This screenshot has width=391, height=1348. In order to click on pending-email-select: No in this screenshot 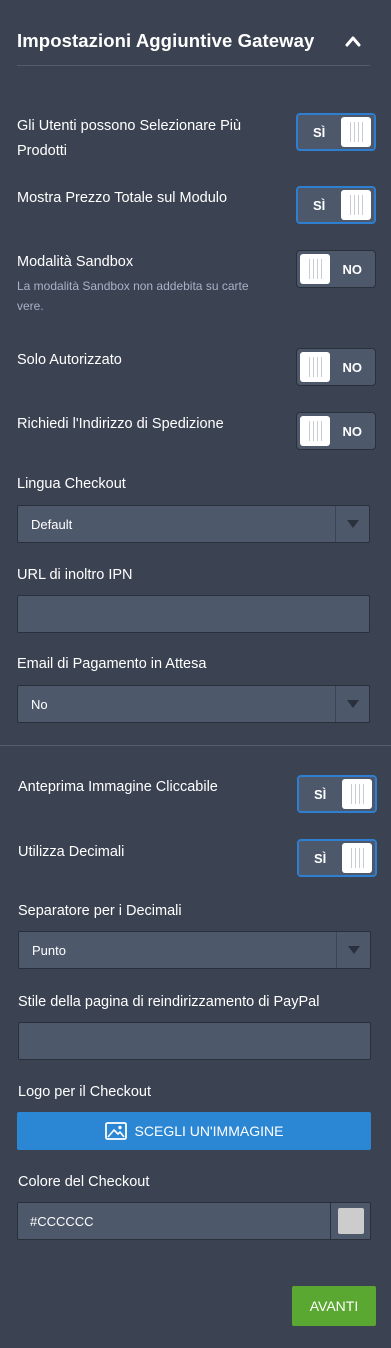, I will do `click(193, 704)`.